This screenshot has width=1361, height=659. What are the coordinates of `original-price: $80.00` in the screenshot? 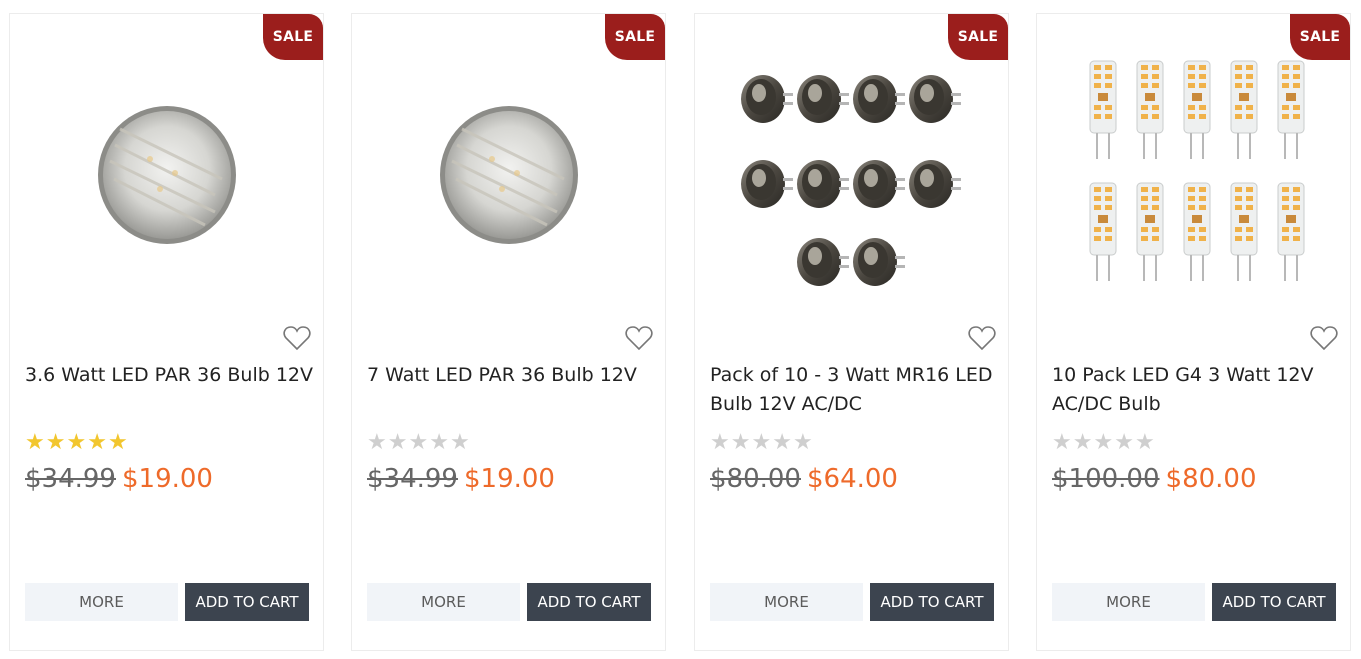 It's located at (755, 479).